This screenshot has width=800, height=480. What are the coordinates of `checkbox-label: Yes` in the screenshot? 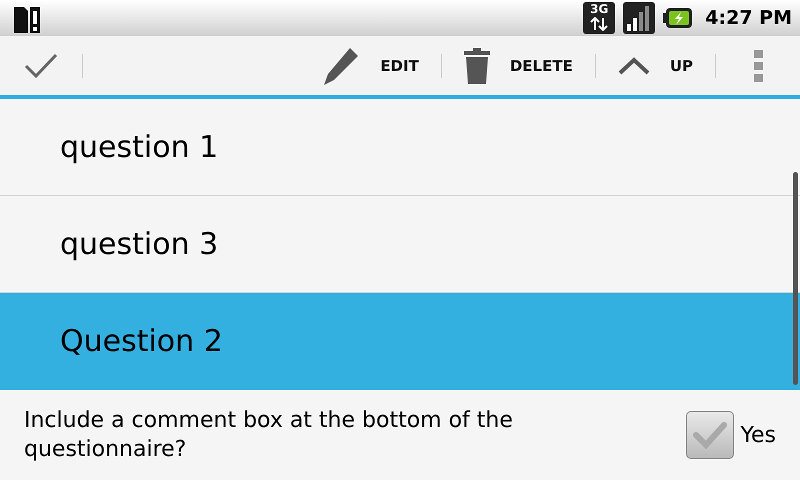 It's located at (758, 435).